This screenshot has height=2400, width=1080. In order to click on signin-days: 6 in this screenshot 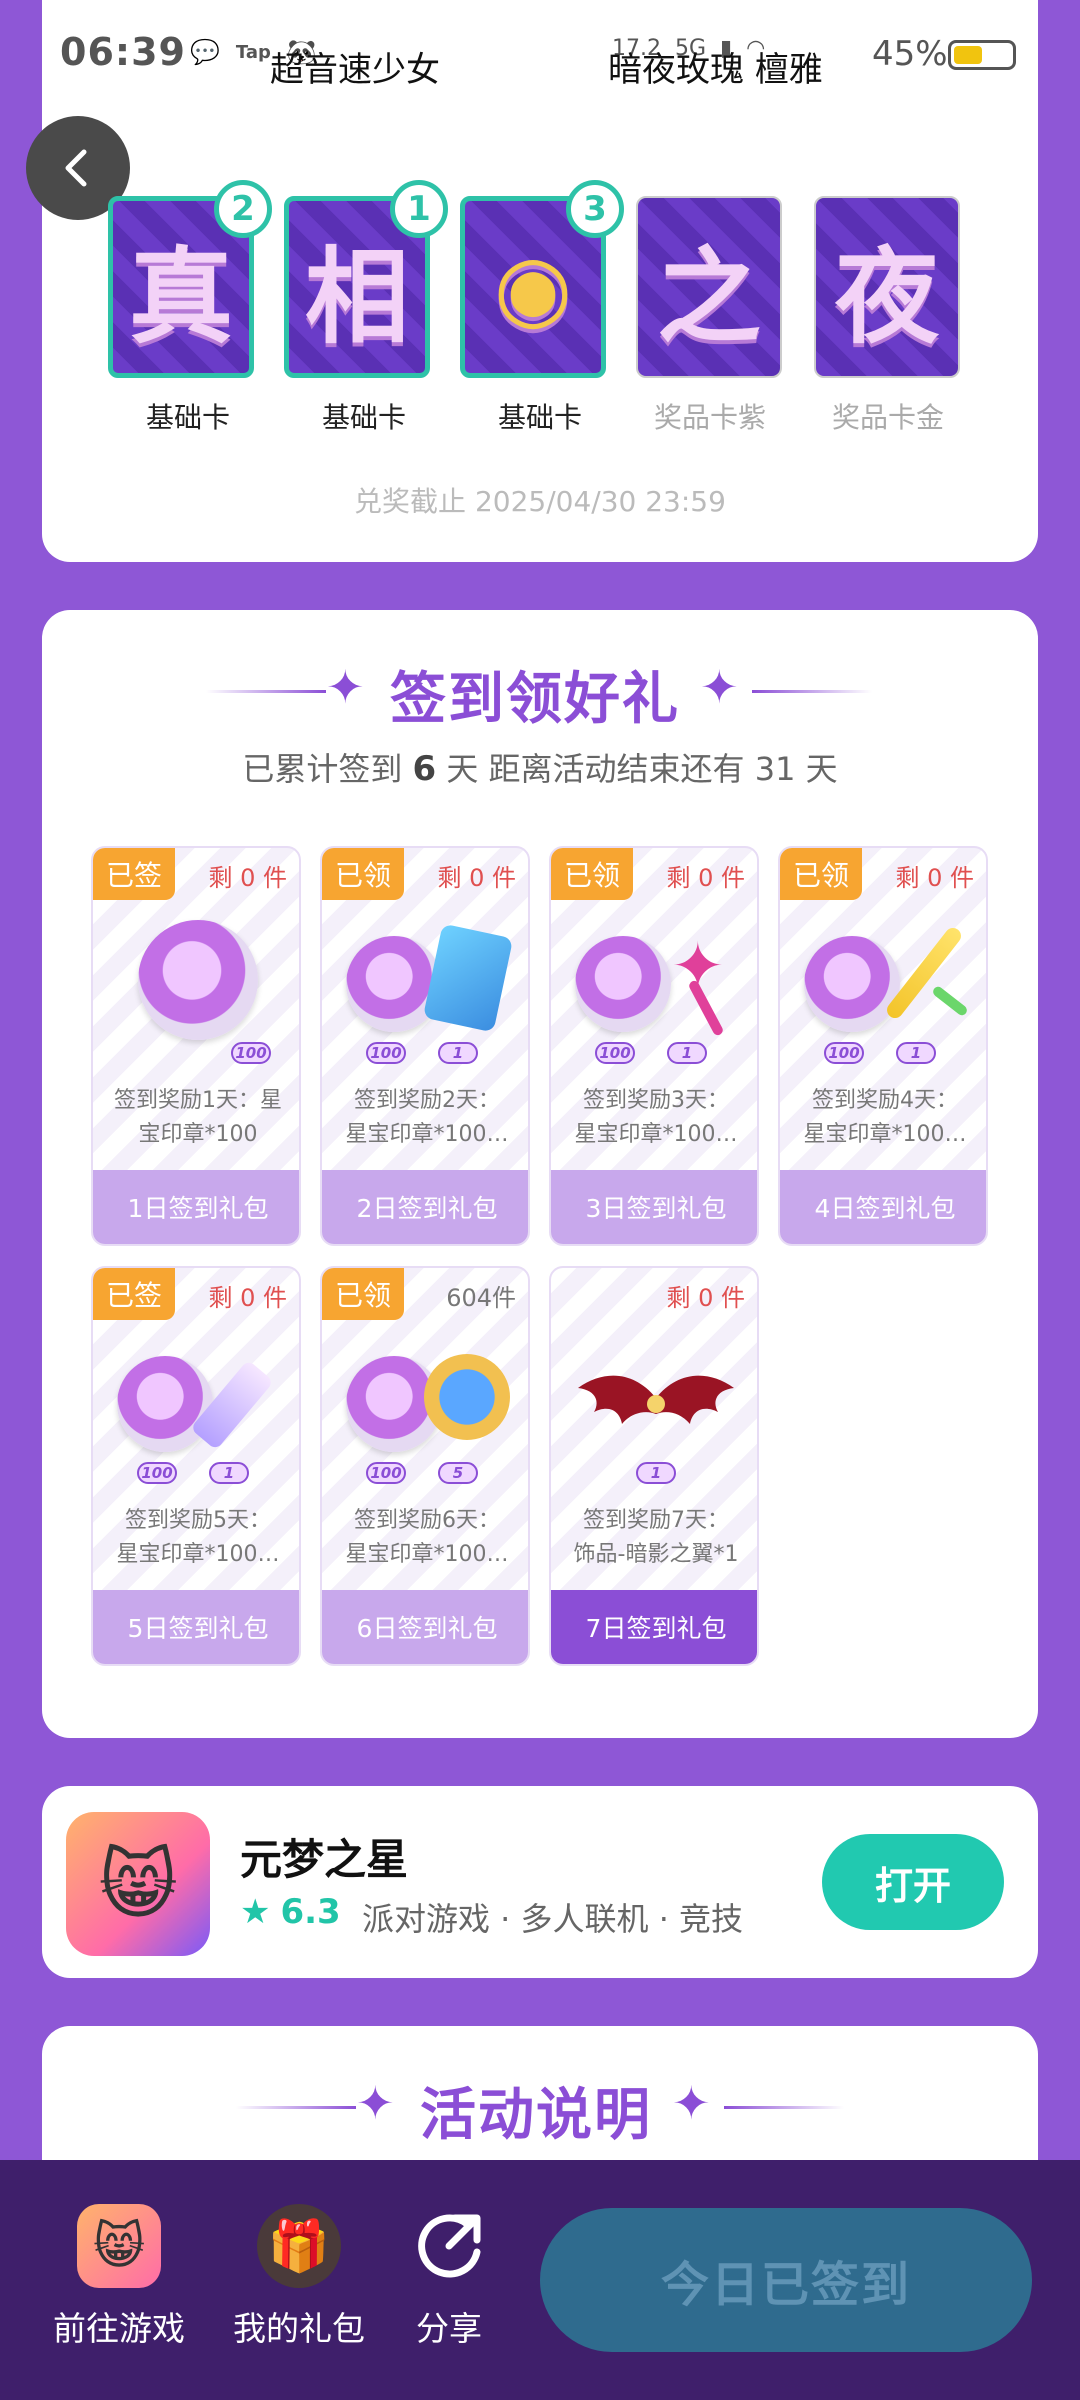, I will do `click(424, 769)`.